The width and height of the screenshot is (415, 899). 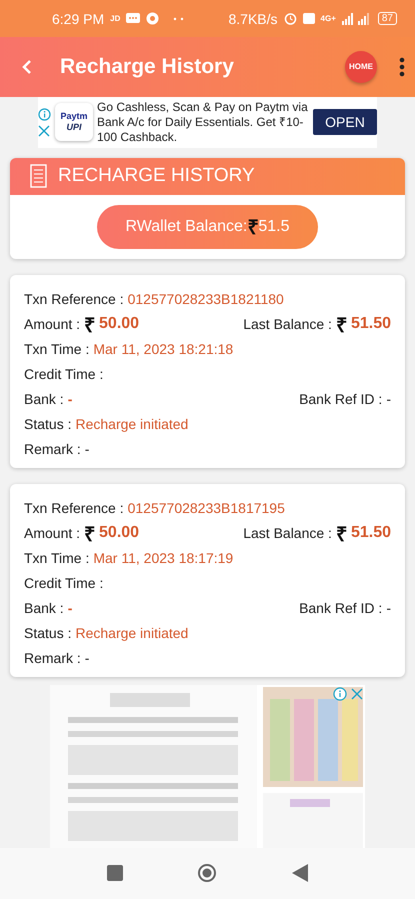 What do you see at coordinates (115, 19) in the screenshot?
I see `carrier-tag: JD` at bounding box center [115, 19].